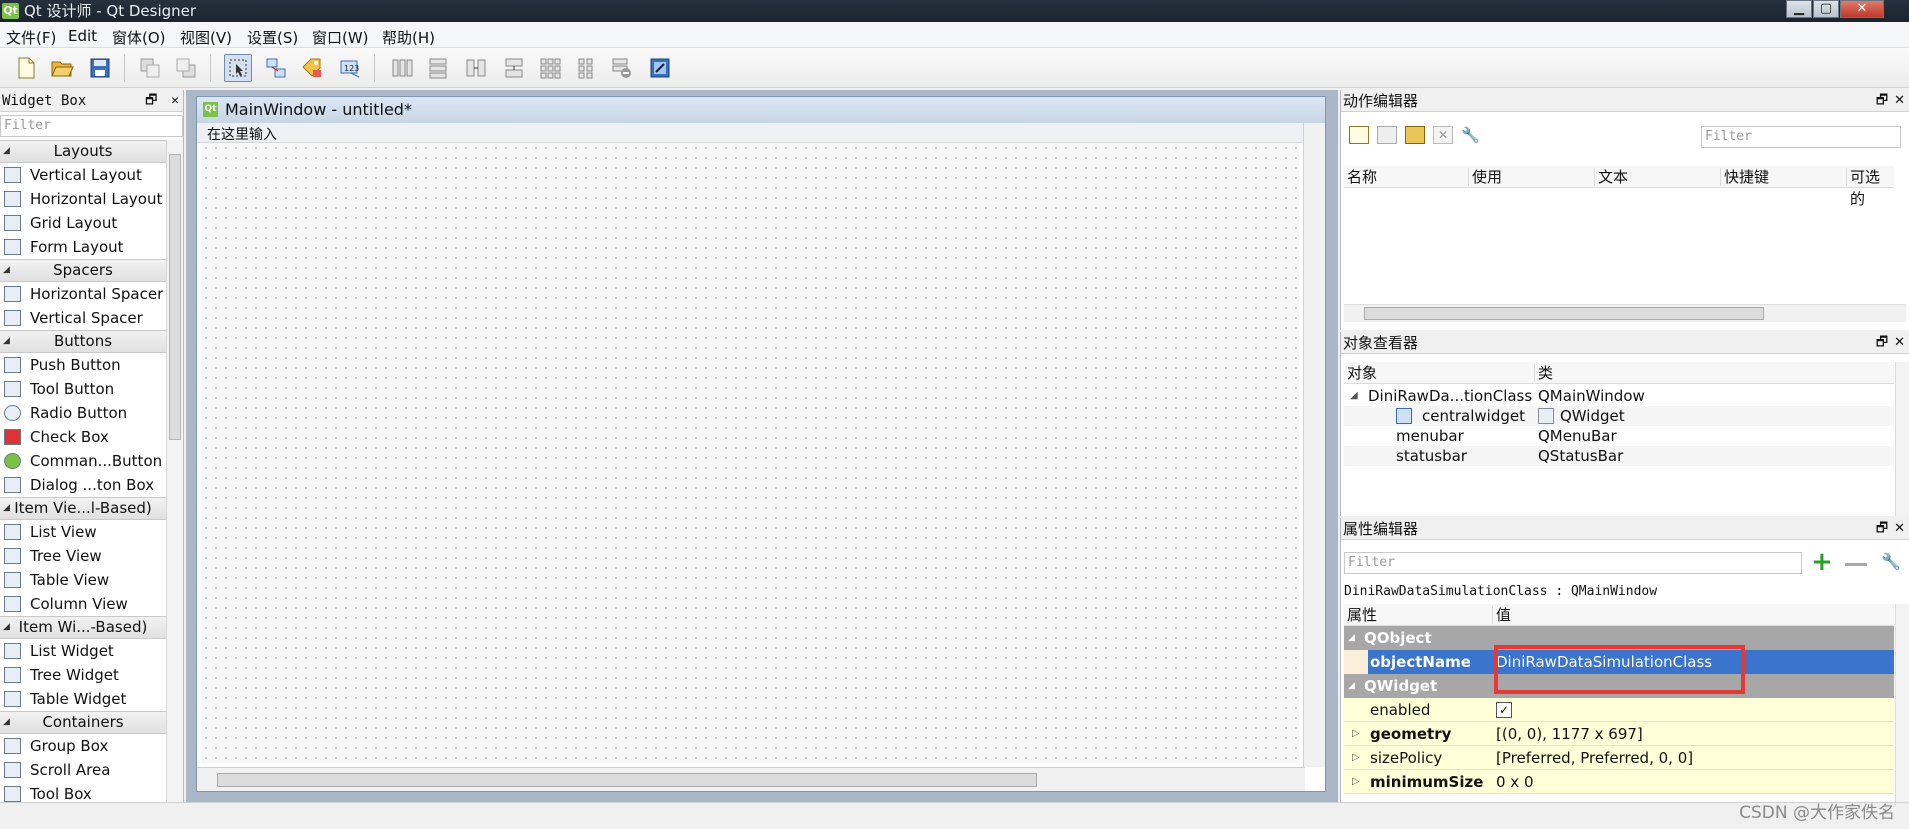 This screenshot has height=829, width=1909. Describe the element at coordinates (238, 68) in the screenshot. I see `edit-widgets-icon` at that location.